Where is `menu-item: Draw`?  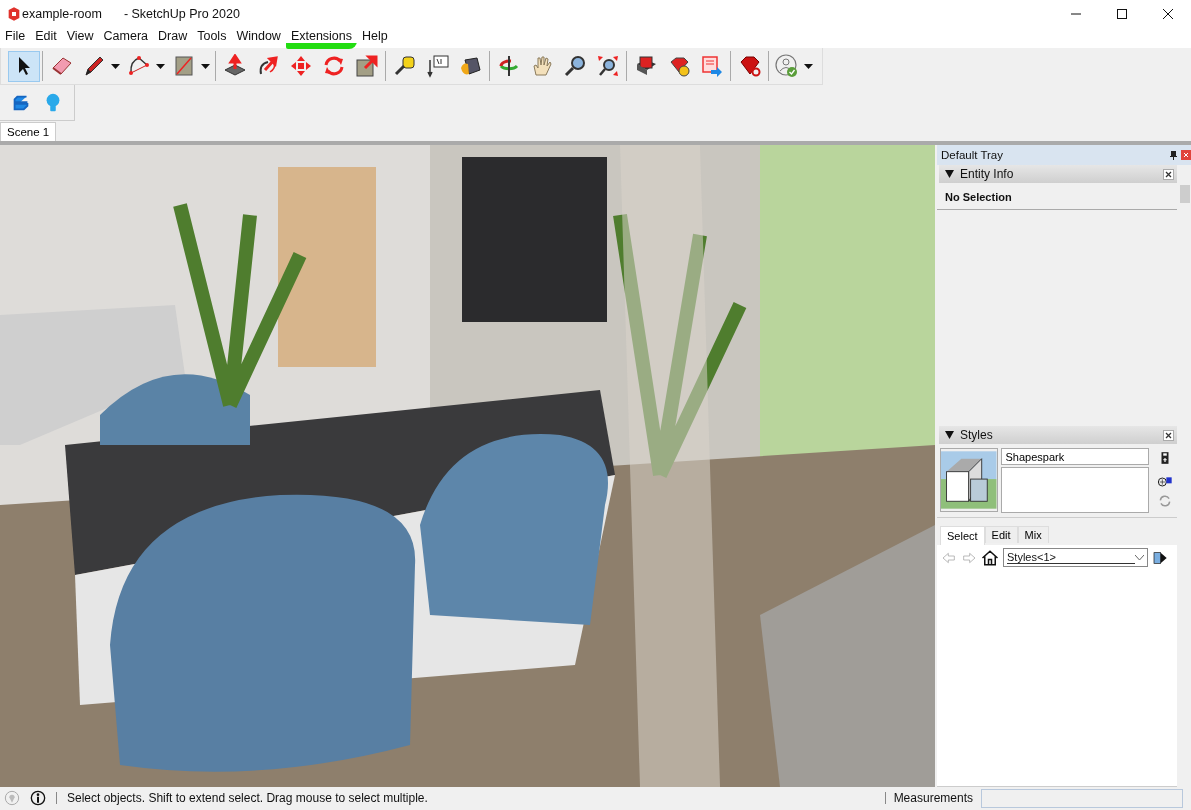
menu-item: Draw is located at coordinates (173, 38).